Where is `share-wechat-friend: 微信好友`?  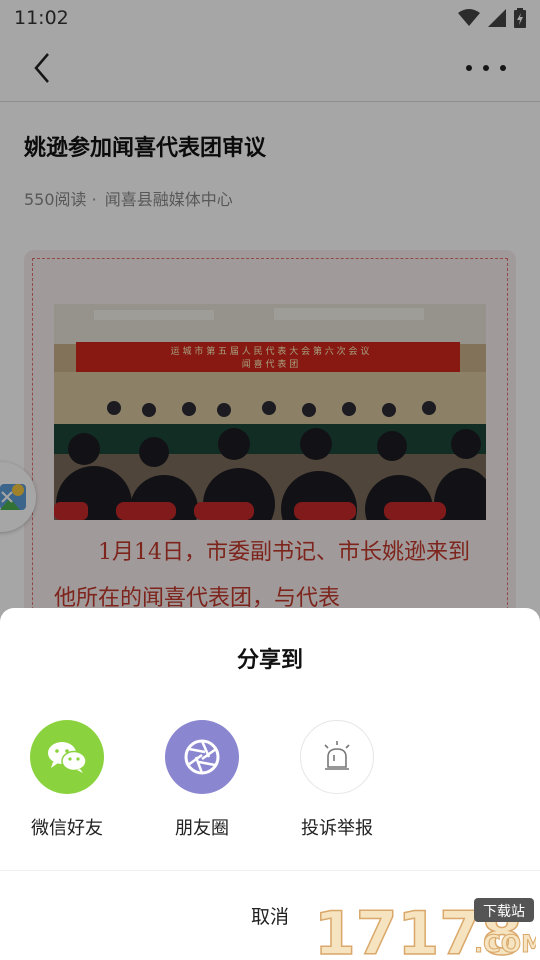 share-wechat-friend: 微信好友 is located at coordinates (67, 780).